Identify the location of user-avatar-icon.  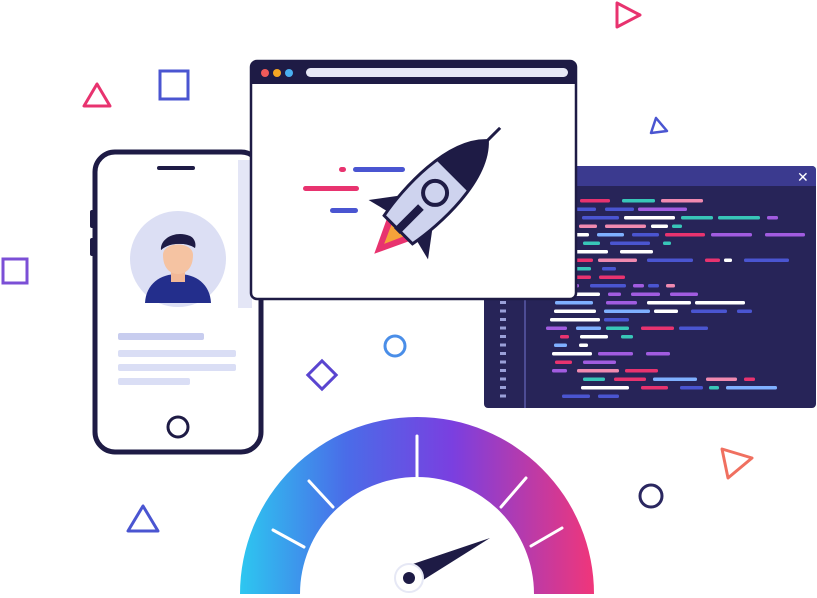
(178, 259).